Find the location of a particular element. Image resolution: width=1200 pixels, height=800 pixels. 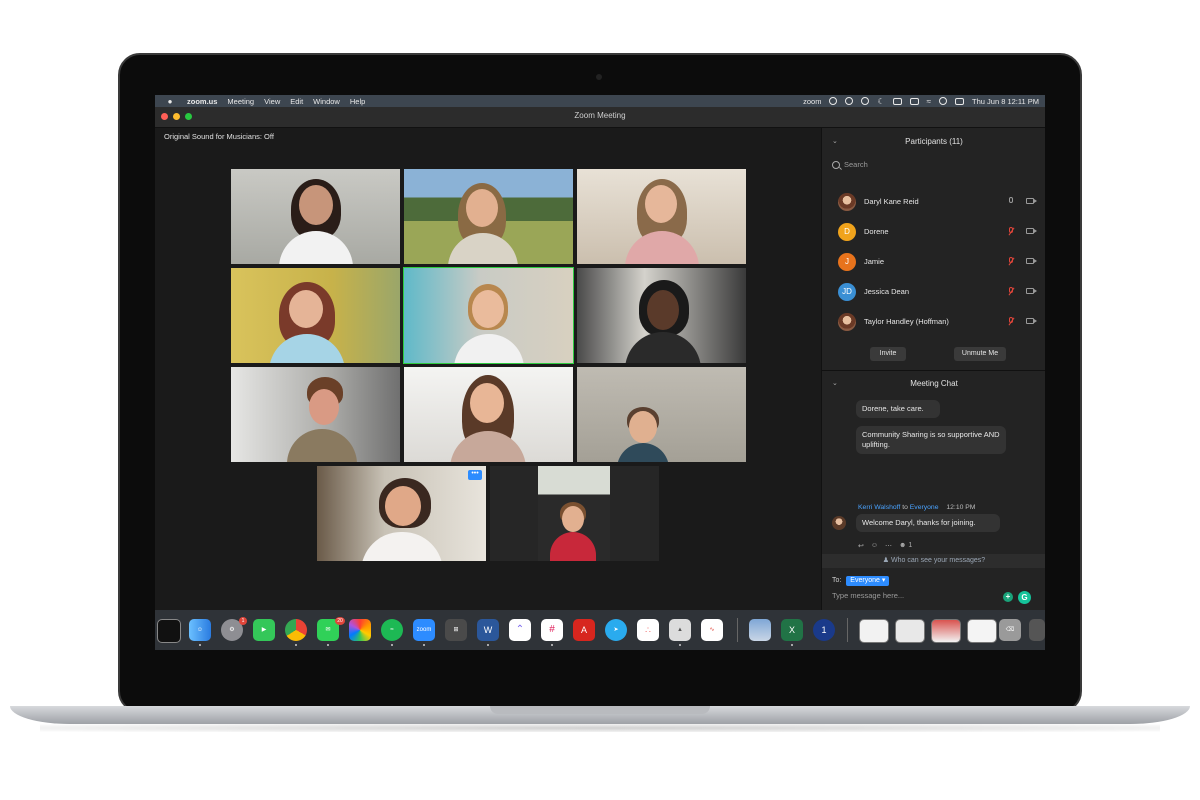

facetime-icon: ▶ is located at coordinates (264, 630).